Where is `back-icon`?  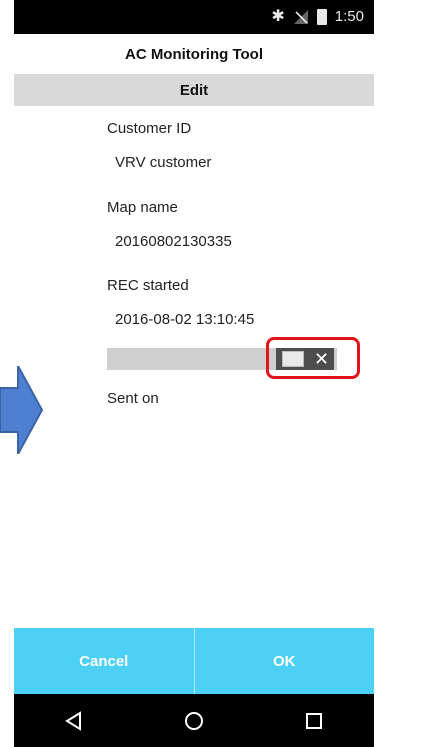
back-icon is located at coordinates (74, 721).